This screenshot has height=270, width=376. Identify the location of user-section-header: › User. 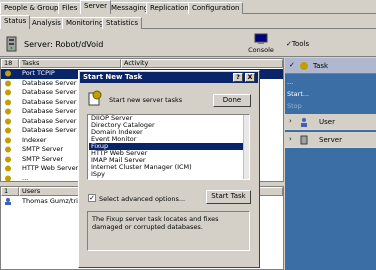
(330, 122).